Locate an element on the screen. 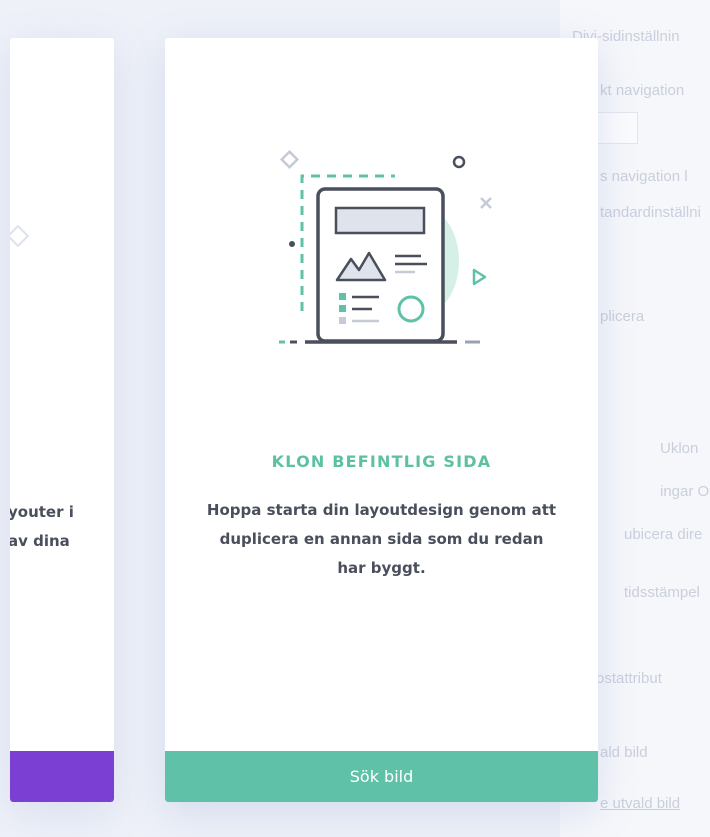 The width and height of the screenshot is (710, 837). bg-panel-line: tandardinställni is located at coordinates (650, 212).